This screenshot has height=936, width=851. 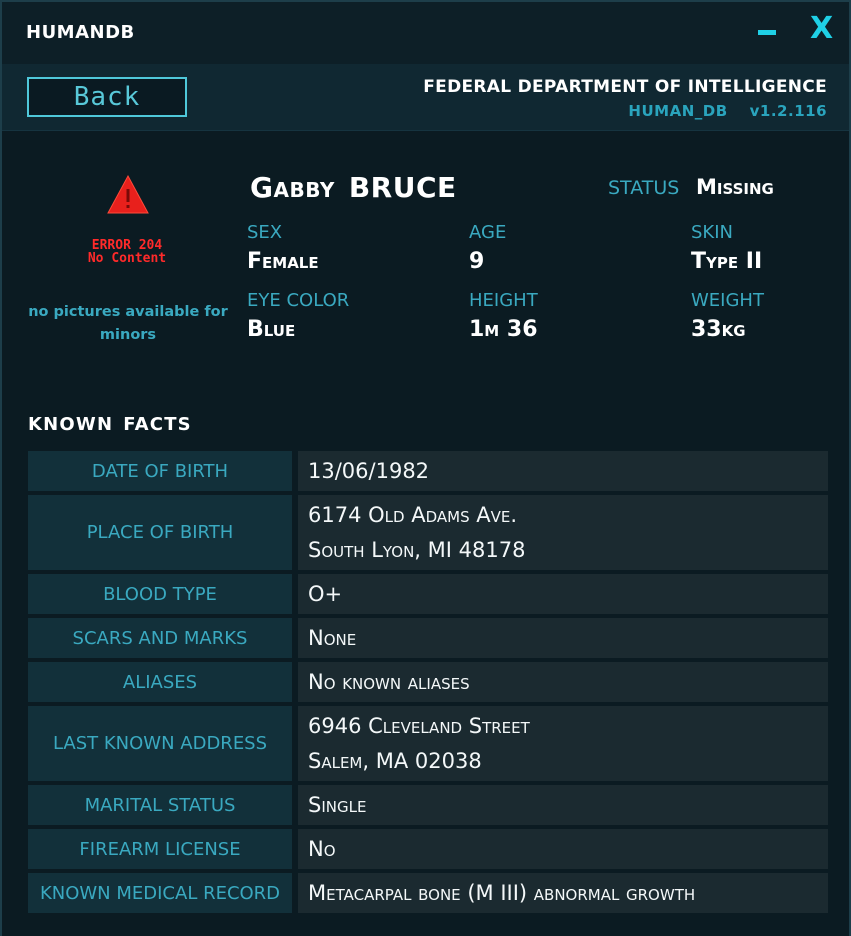 I want to click on value-line: Metacarpal bone (M III) abnormal growth, so click(x=502, y=892).